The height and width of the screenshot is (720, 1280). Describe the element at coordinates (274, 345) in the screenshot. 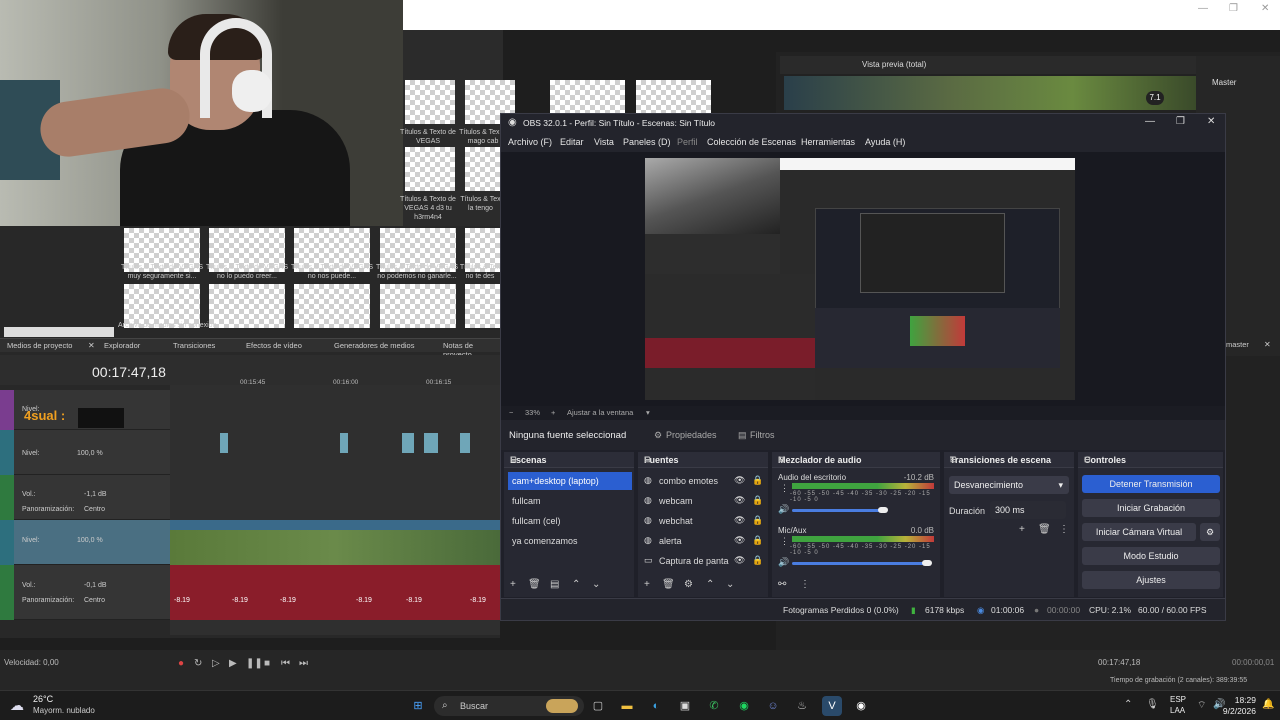

I see `tab-video-effects: Efectos de vídeo` at that location.